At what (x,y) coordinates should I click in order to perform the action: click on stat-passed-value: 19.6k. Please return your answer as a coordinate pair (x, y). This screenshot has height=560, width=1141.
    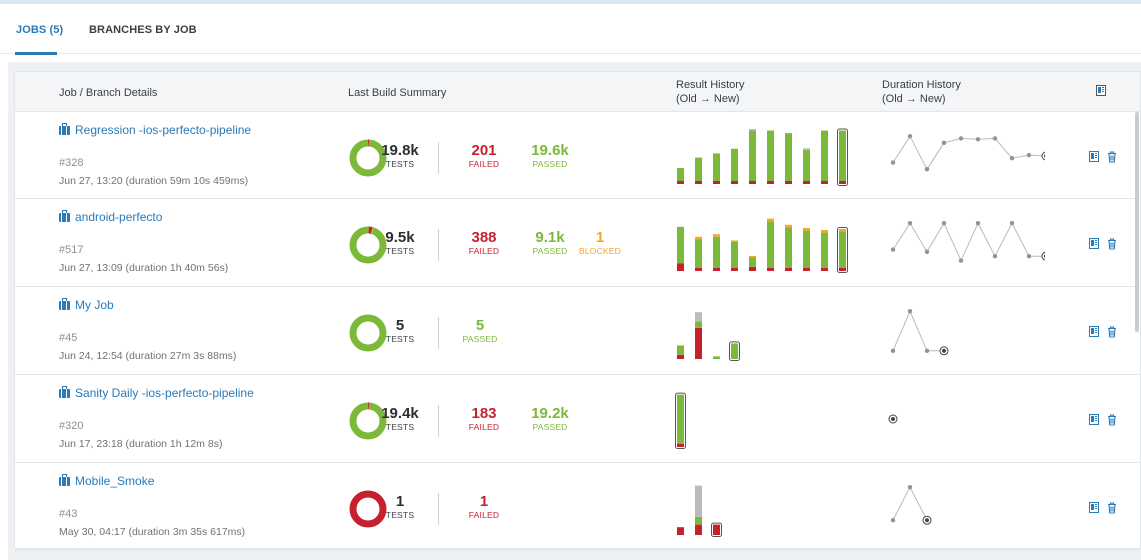
    Looking at the image, I should click on (550, 150).